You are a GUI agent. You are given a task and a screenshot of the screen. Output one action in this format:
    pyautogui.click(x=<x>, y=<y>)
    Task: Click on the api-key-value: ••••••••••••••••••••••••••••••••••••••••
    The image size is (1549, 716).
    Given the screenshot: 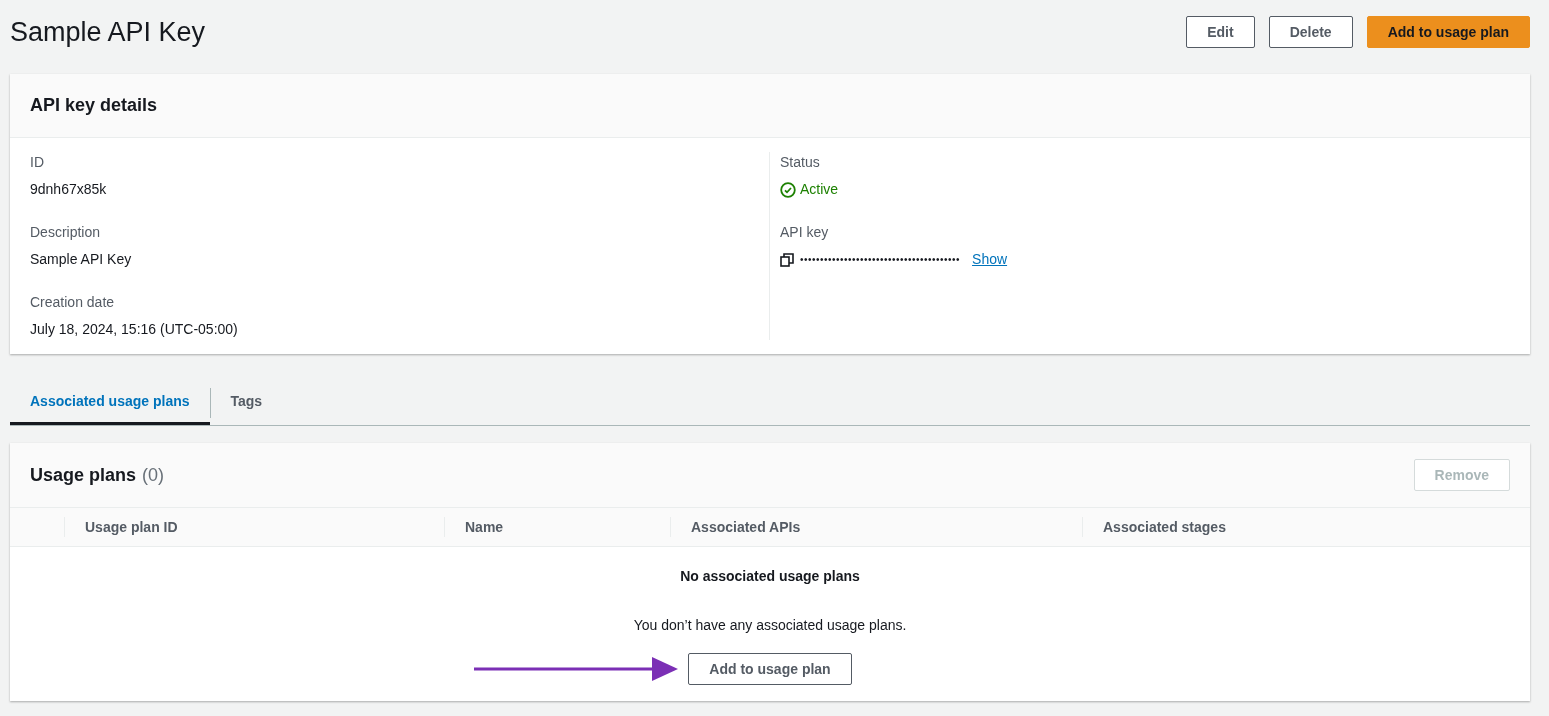 What is the action you would take?
    pyautogui.click(x=880, y=260)
    